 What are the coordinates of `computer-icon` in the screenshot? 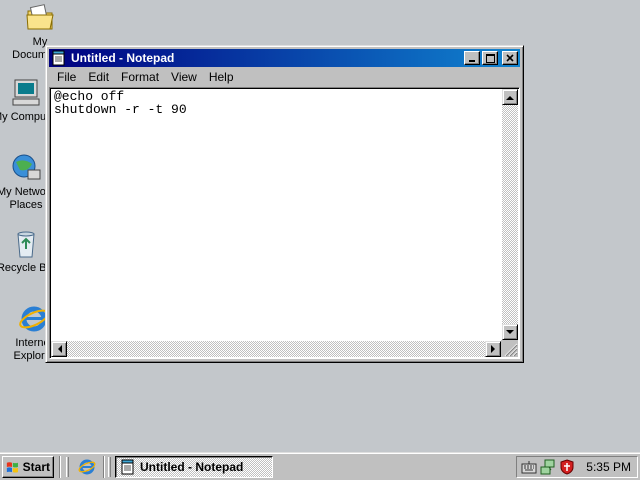 It's located at (26, 92).